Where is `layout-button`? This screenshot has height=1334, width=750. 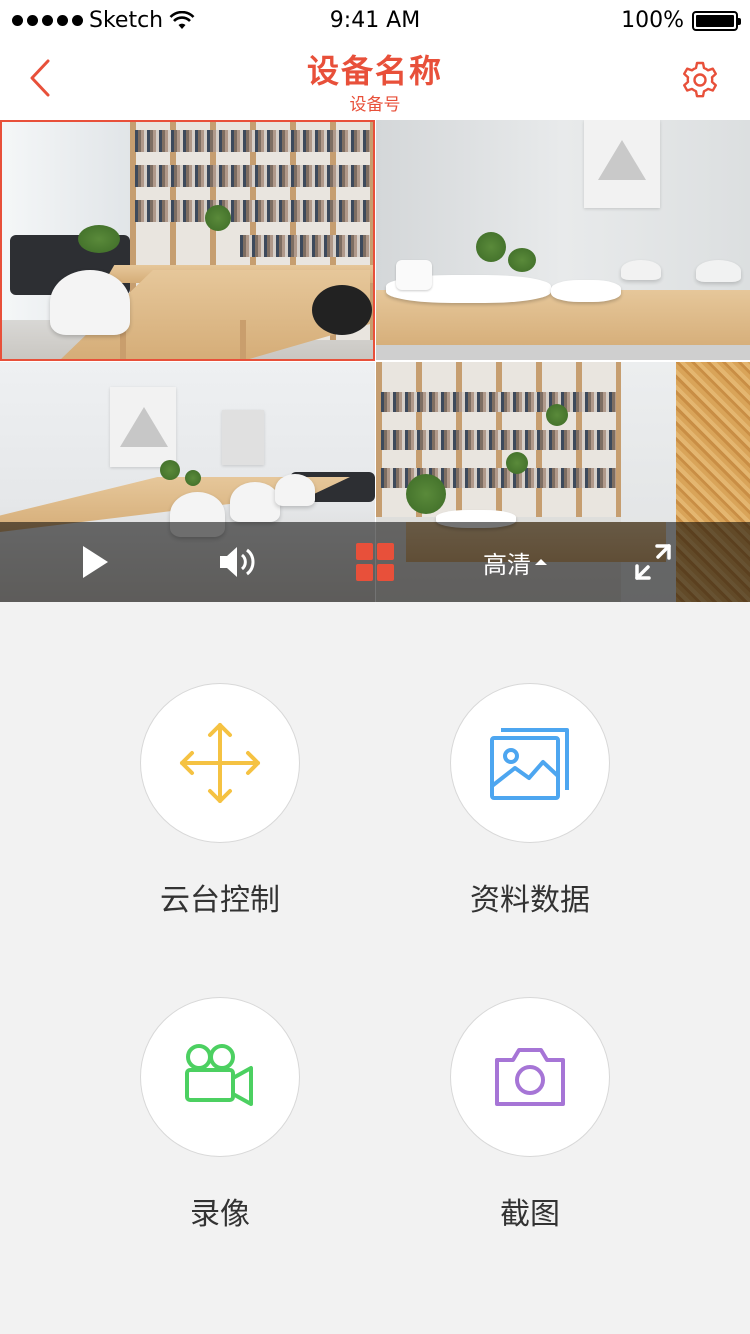
layout-button is located at coordinates (375, 562).